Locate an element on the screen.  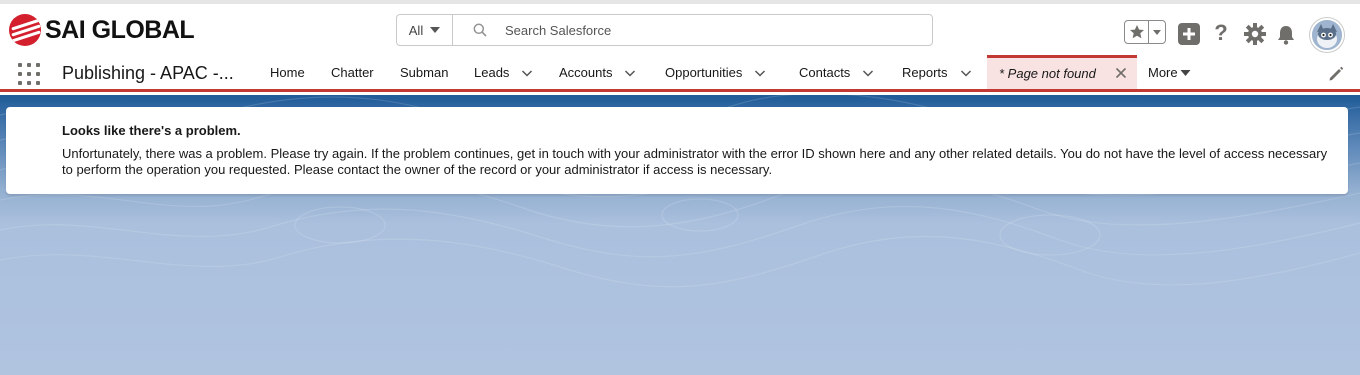
user-avatar-icon is located at coordinates (1327, 35).